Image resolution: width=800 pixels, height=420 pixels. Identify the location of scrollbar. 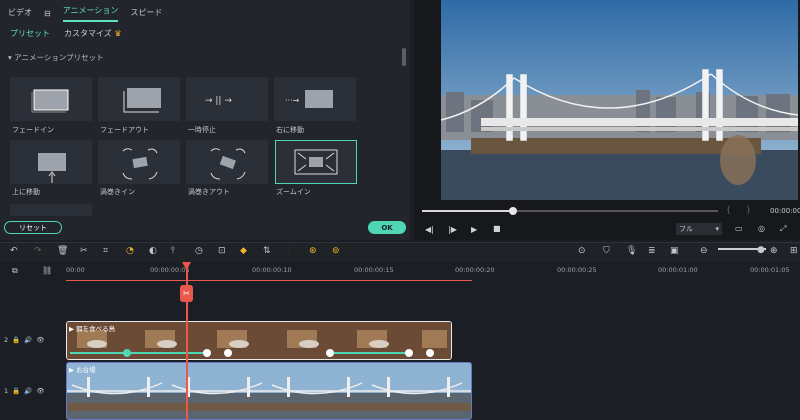
(404, 57).